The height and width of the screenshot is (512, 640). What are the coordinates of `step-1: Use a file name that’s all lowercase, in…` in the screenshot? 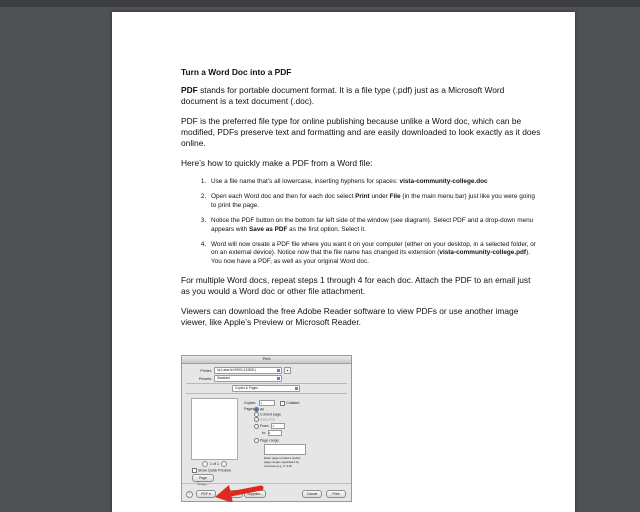 It's located at (374, 182).